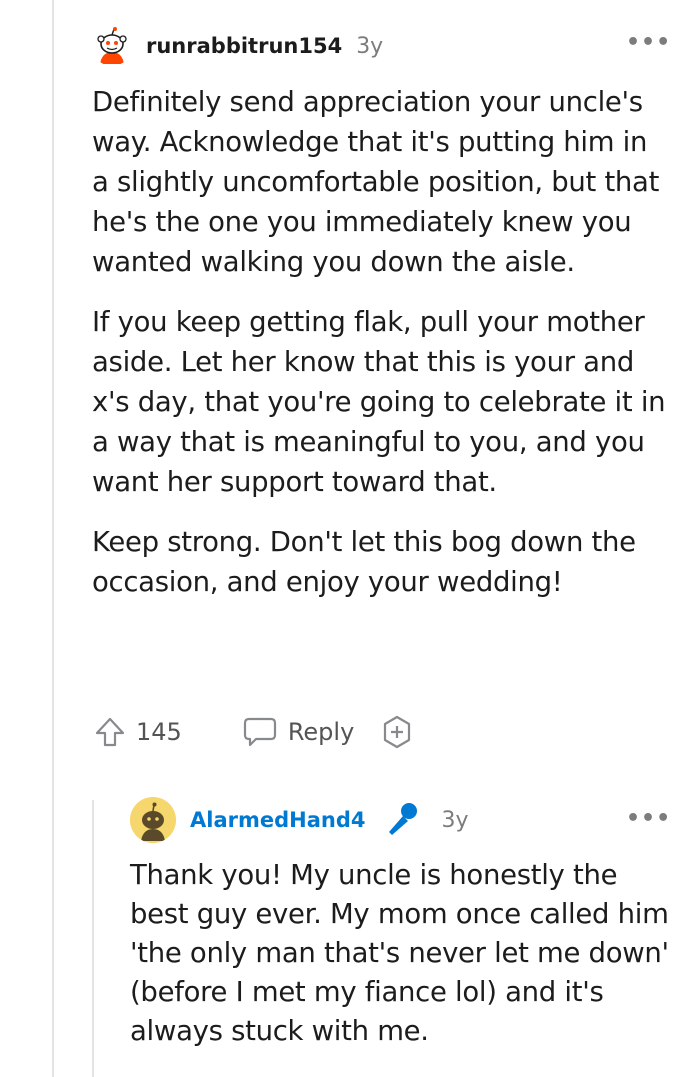 The height and width of the screenshot is (1077, 700). Describe the element at coordinates (455, 820) in the screenshot. I see `reply-timestamp: 3y` at that location.